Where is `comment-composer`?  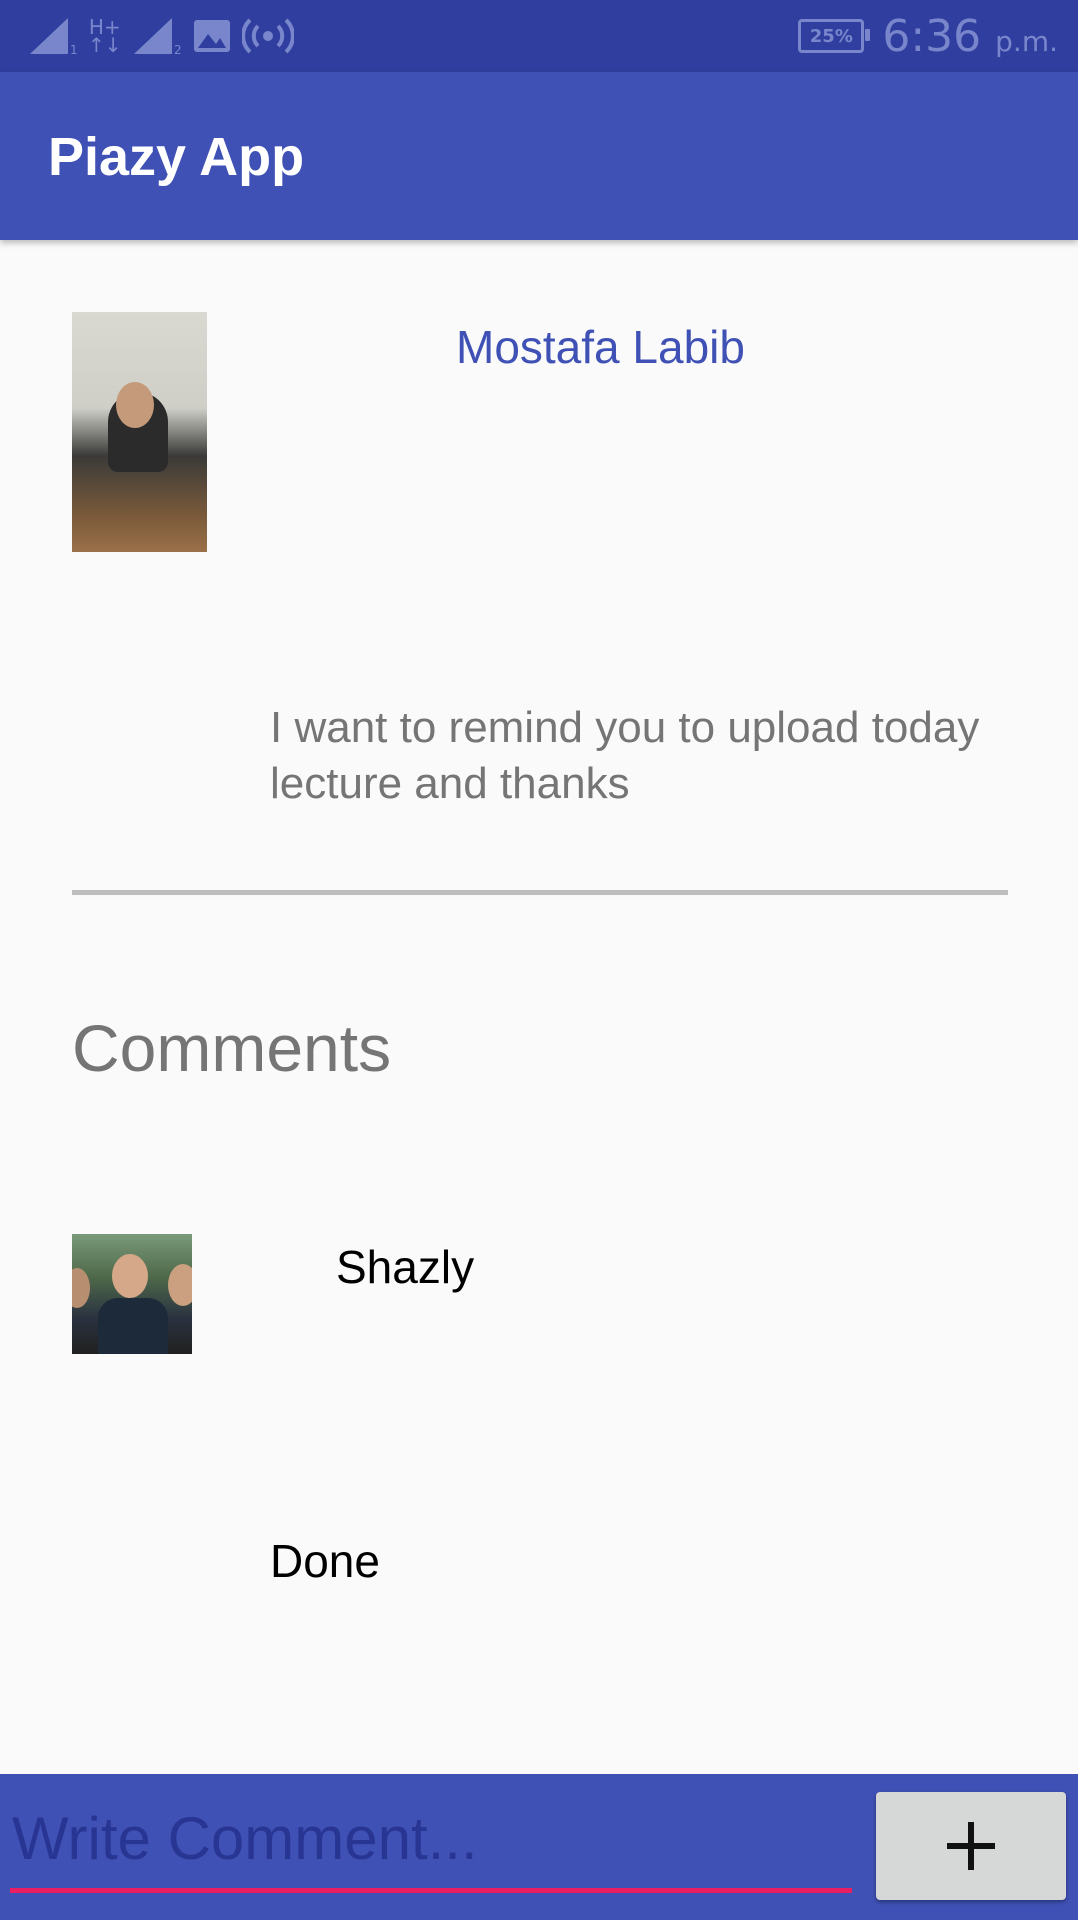 comment-composer is located at coordinates (539, 1847).